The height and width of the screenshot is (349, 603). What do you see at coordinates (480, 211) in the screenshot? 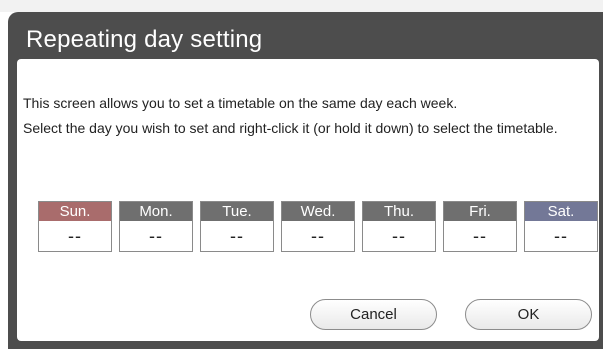
I see `day-label-fri: Fri.` at bounding box center [480, 211].